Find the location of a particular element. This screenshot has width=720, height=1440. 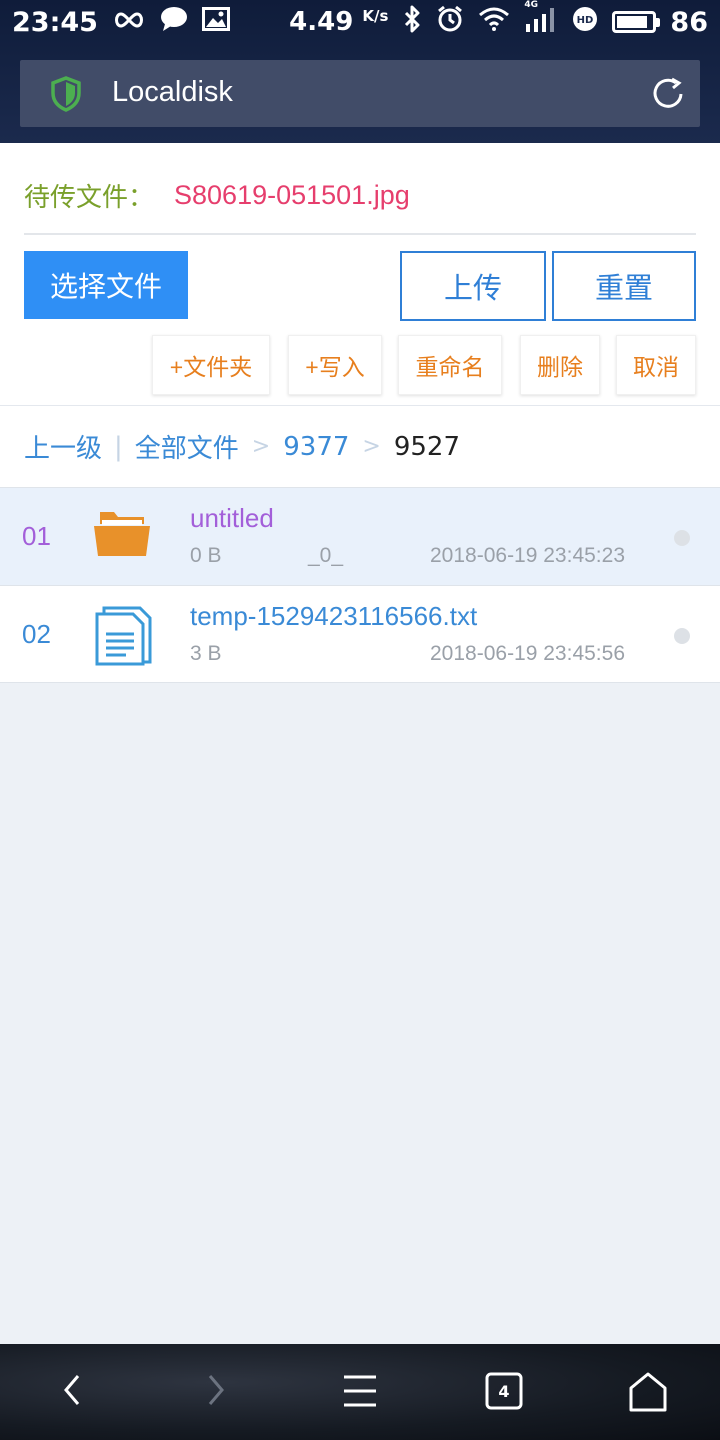

forward-icon is located at coordinates (216, 1392).